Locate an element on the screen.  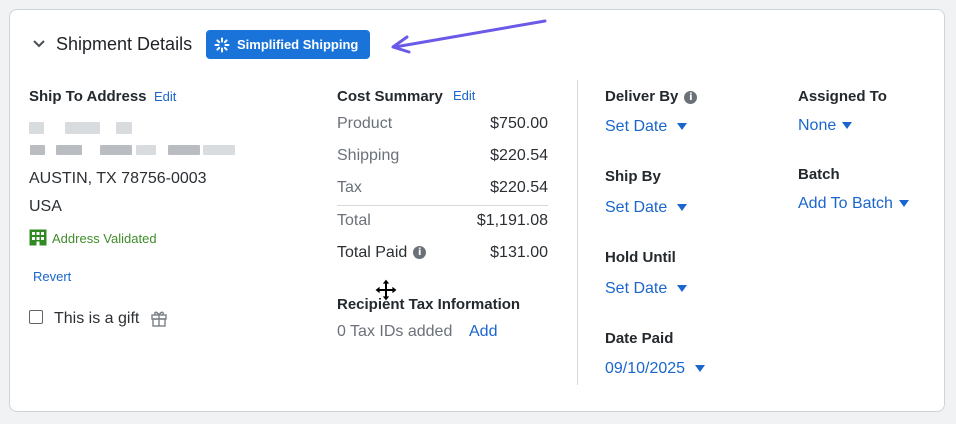
hold-until-label: Hold Until is located at coordinates (640, 257).